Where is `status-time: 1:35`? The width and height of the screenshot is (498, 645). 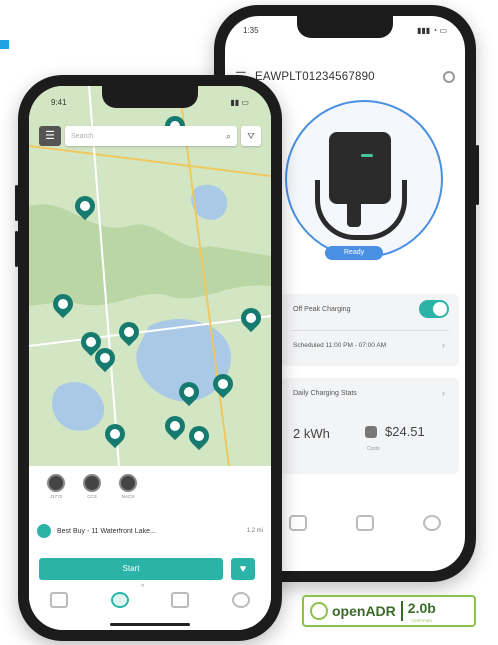 status-time: 1:35 is located at coordinates (251, 30).